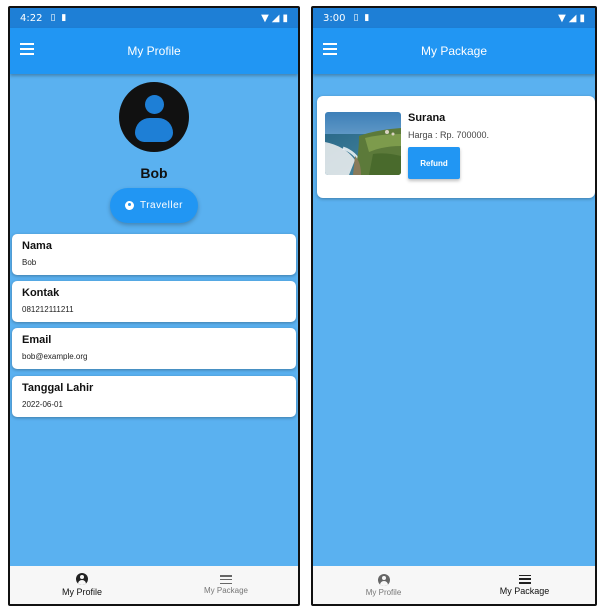  What do you see at coordinates (154, 301) in the screenshot?
I see `field-card-kontak: Kontak 081212111211` at bounding box center [154, 301].